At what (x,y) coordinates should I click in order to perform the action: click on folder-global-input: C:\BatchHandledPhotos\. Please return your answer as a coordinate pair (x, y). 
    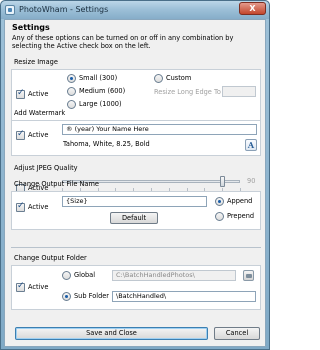
    Looking at the image, I should click on (174, 275).